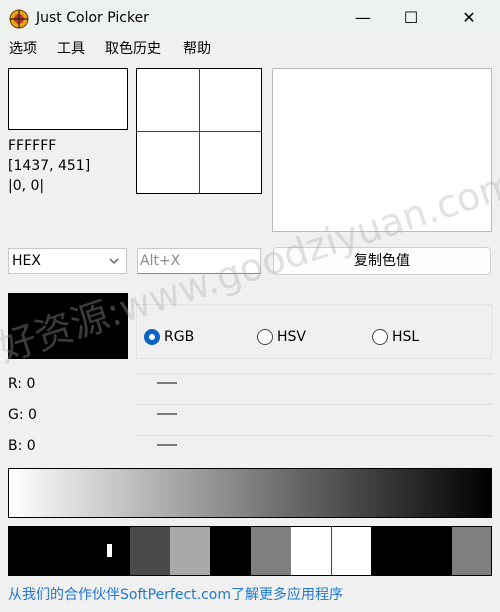 The width and height of the screenshot is (500, 612). Describe the element at coordinates (382, 150) in the screenshot. I see `zoom-preview-area` at that location.